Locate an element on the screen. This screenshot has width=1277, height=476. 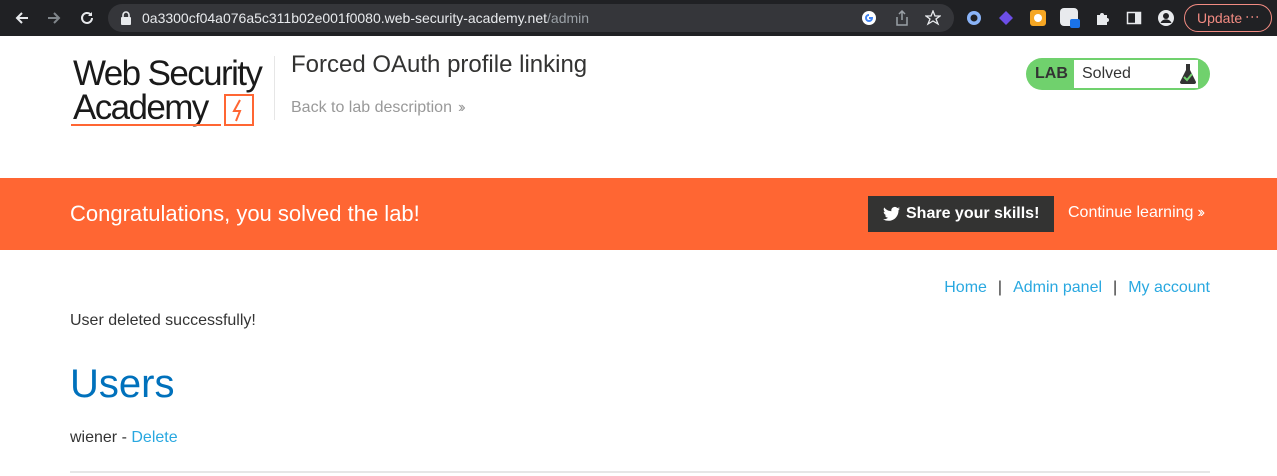
google-icon is located at coordinates (869, 18).